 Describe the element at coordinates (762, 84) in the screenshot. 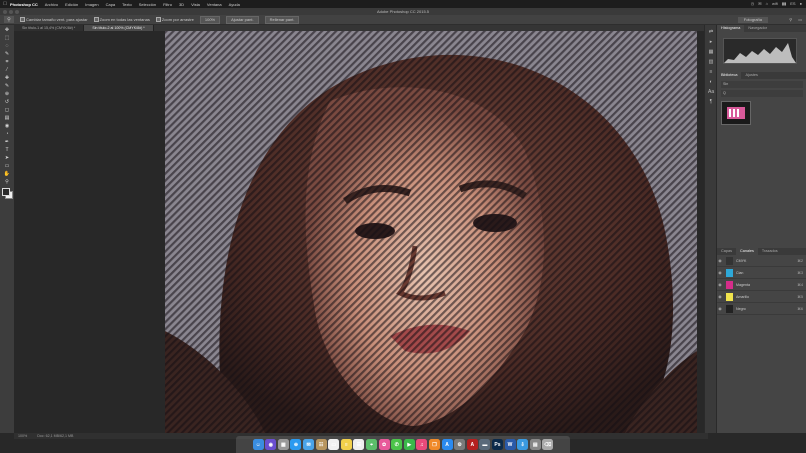

I see `library-select: Sin` at that location.